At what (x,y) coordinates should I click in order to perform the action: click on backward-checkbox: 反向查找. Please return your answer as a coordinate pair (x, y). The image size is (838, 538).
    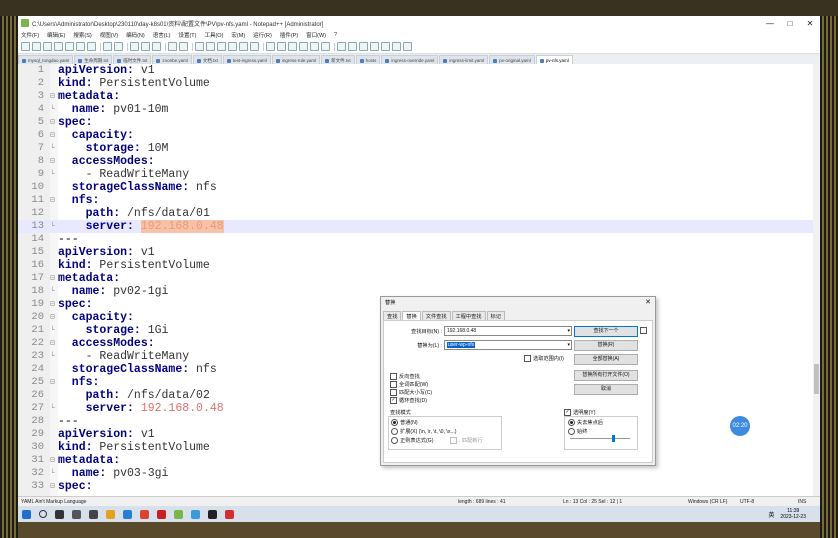
    Looking at the image, I should click on (405, 376).